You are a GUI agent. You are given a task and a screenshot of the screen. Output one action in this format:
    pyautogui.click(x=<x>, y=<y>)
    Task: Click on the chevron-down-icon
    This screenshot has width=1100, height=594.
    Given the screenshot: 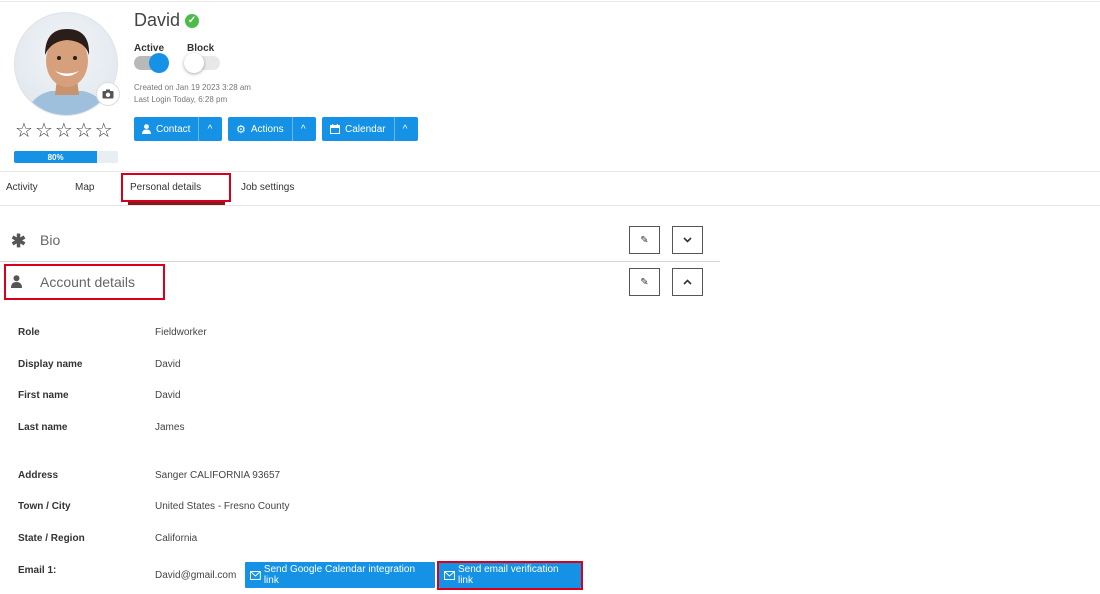 What is the action you would take?
    pyautogui.click(x=687, y=240)
    